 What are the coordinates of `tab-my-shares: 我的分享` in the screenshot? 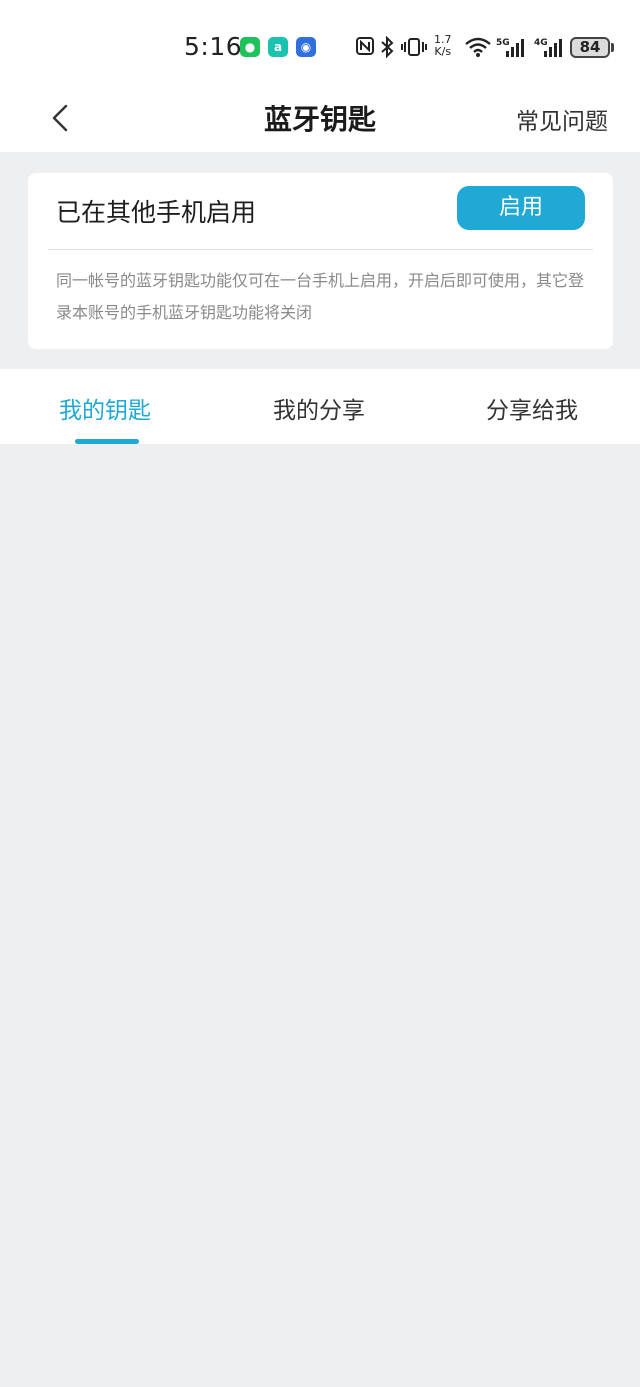 It's located at (319, 408).